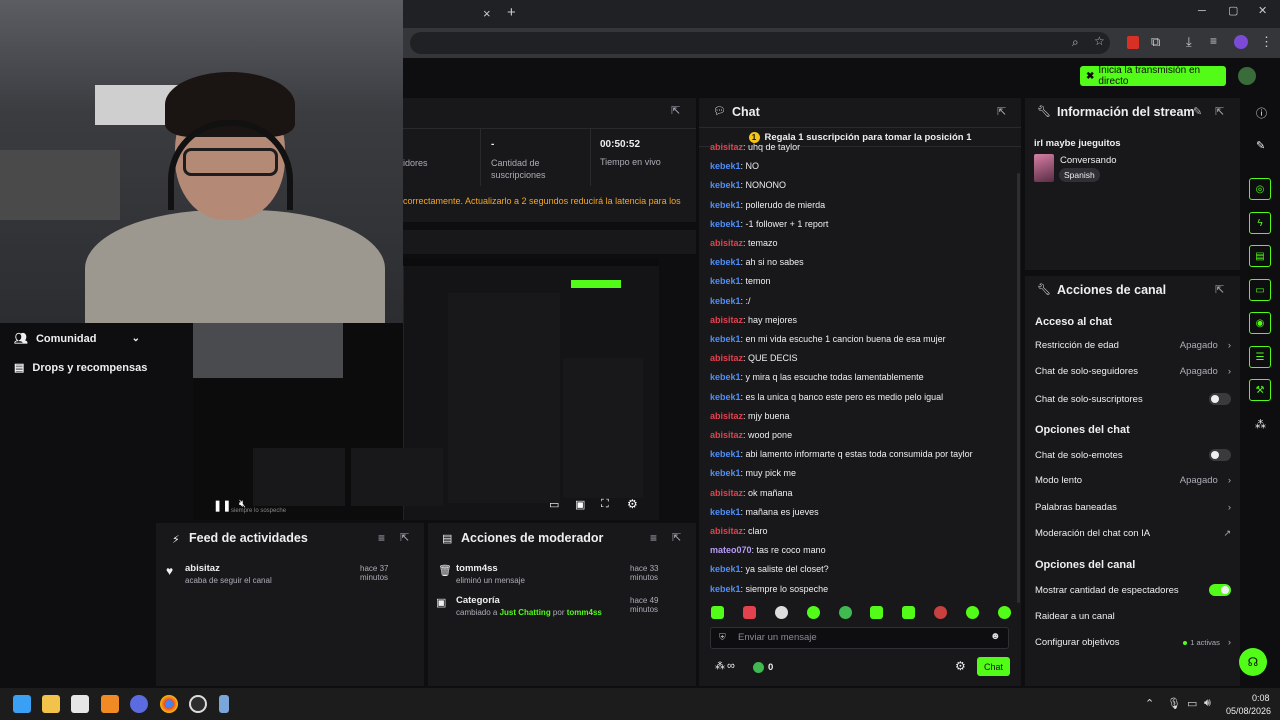  I want to click on raid-row: Raidear a un canal, so click(1133, 616).